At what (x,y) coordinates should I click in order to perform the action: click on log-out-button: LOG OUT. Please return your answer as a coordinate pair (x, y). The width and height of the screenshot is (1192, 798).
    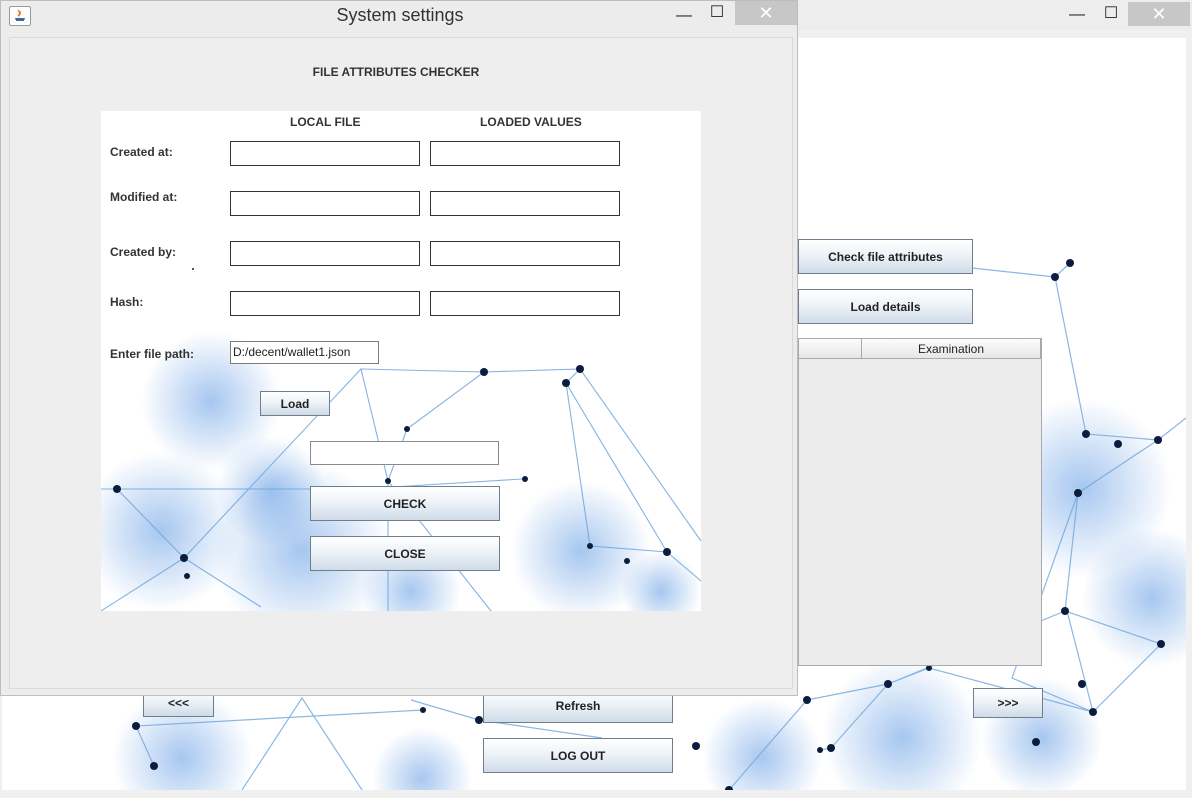
    Looking at the image, I should click on (578, 755).